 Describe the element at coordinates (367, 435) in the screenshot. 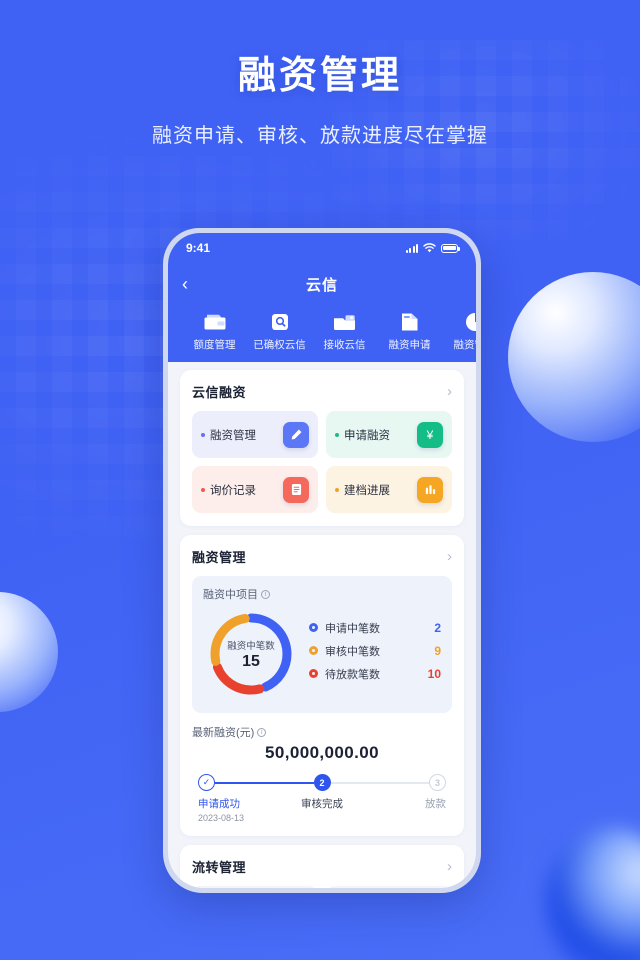

I see `tile-label: 申请融资` at that location.